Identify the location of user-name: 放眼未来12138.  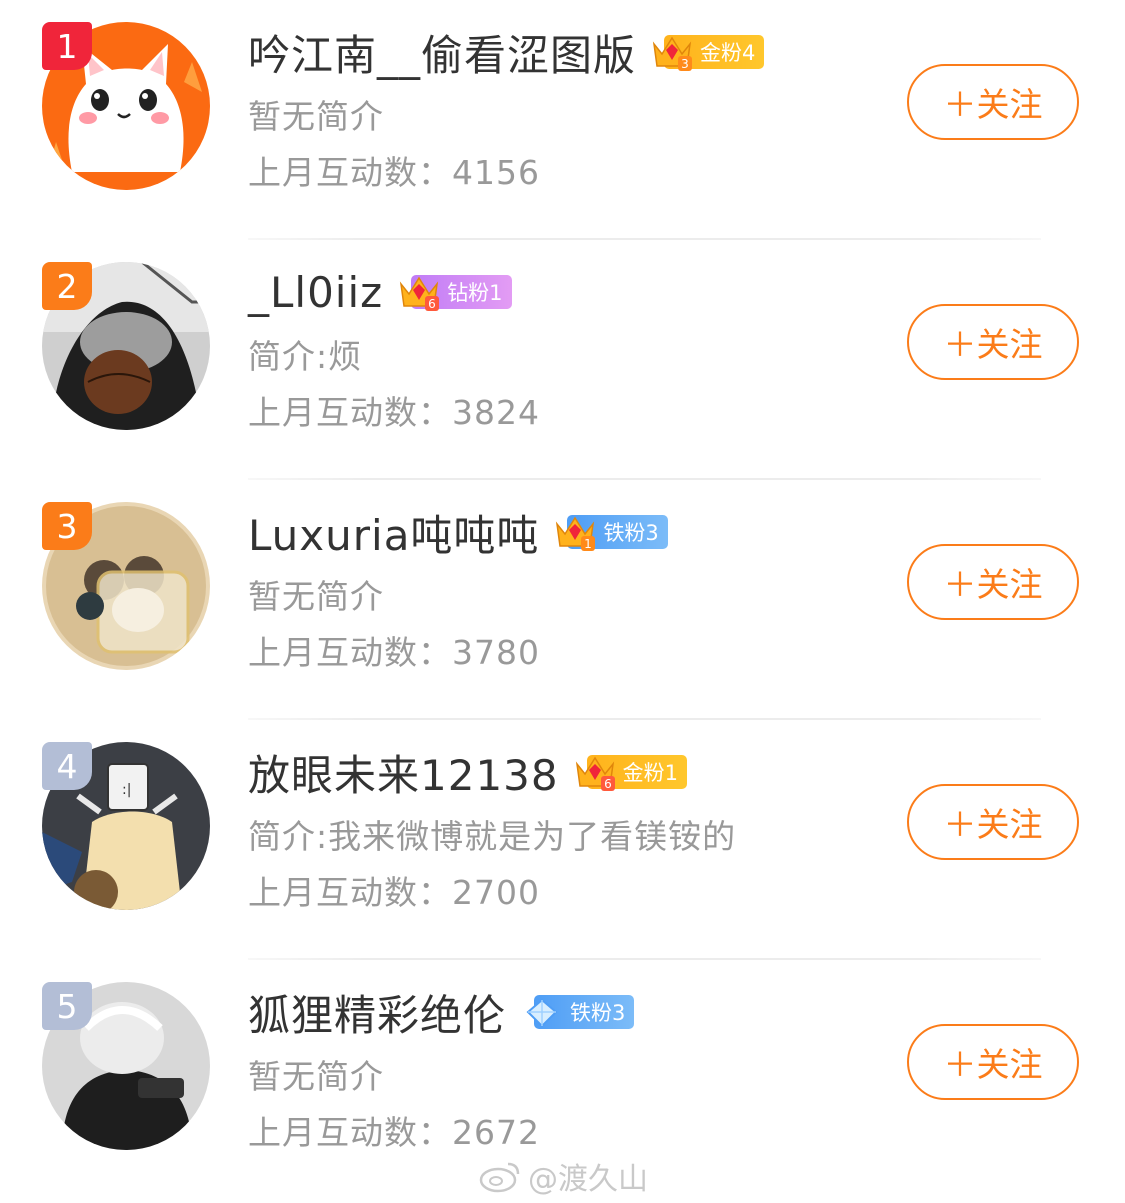
(403, 772).